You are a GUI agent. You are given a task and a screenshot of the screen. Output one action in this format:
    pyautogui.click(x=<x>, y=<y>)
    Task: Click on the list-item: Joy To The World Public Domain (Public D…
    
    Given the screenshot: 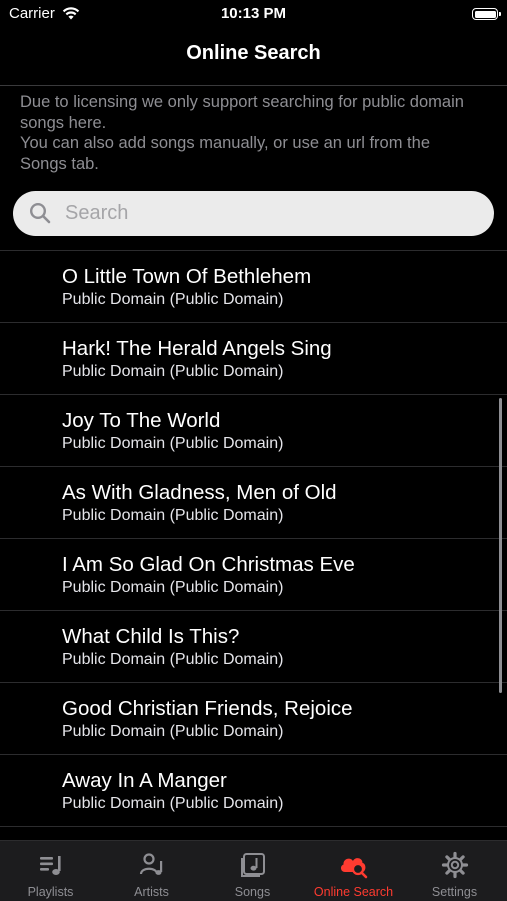 What is the action you would take?
    pyautogui.click(x=253, y=431)
    